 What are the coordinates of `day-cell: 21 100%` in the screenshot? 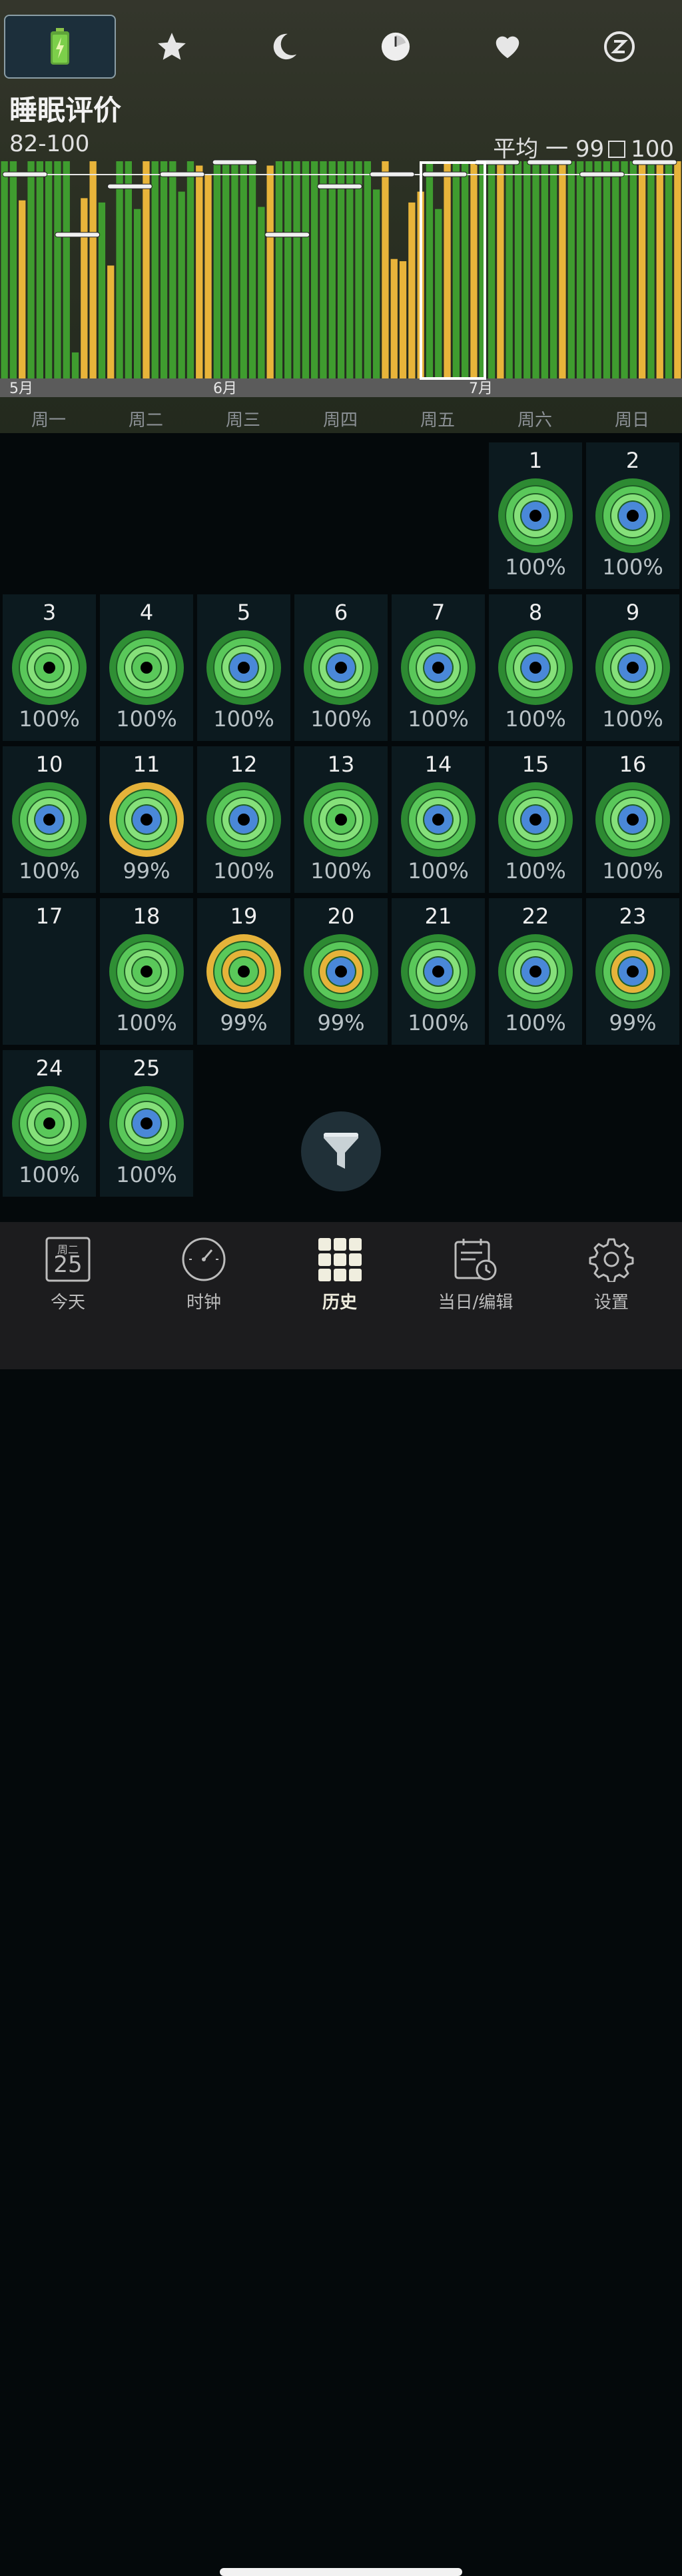 It's located at (438, 971).